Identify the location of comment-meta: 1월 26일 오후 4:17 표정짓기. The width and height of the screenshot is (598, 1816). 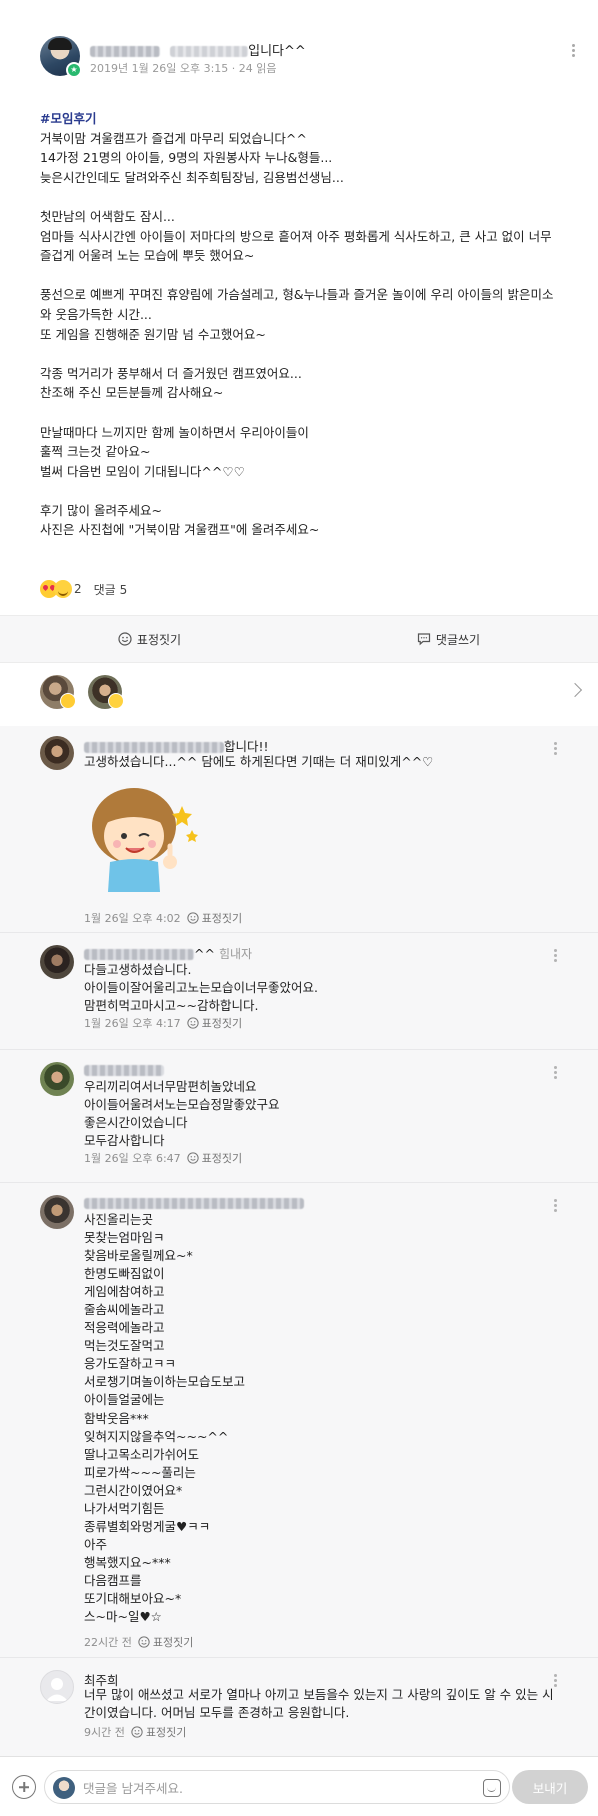
(163, 1023).